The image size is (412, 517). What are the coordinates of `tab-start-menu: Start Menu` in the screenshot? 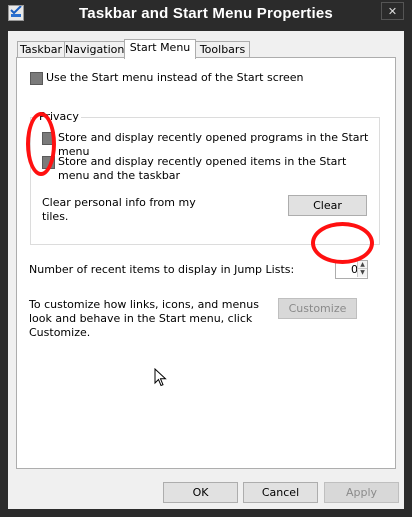 It's located at (160, 49).